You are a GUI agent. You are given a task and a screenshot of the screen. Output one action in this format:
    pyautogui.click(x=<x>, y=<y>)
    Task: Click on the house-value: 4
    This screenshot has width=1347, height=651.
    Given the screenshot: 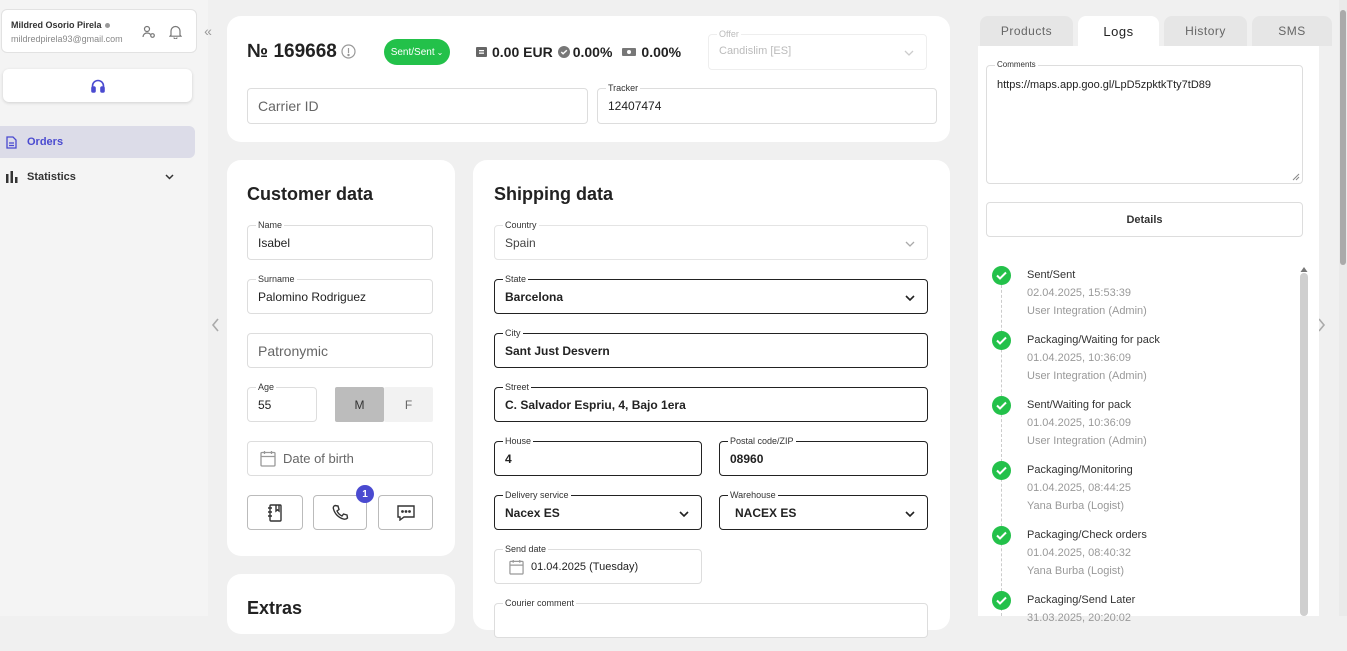 What is the action you would take?
    pyautogui.click(x=508, y=459)
    